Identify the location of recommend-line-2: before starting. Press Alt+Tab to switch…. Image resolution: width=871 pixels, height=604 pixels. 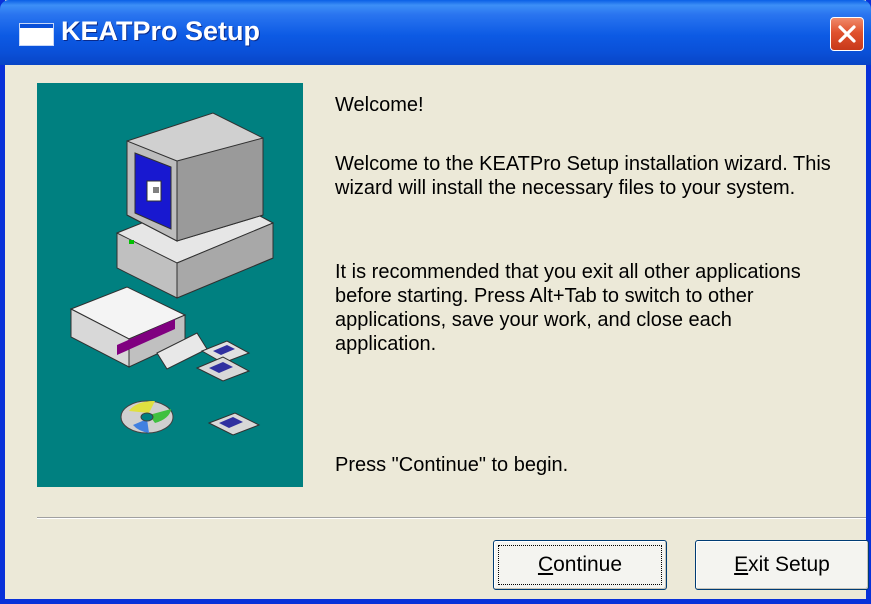
(544, 296).